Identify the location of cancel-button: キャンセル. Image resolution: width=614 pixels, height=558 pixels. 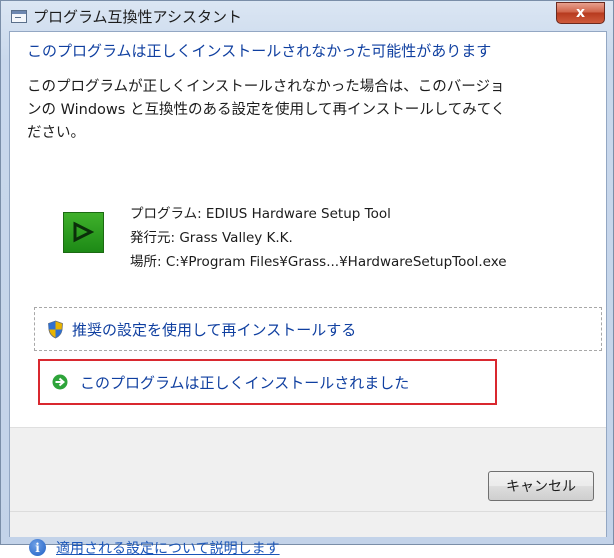
(541, 486).